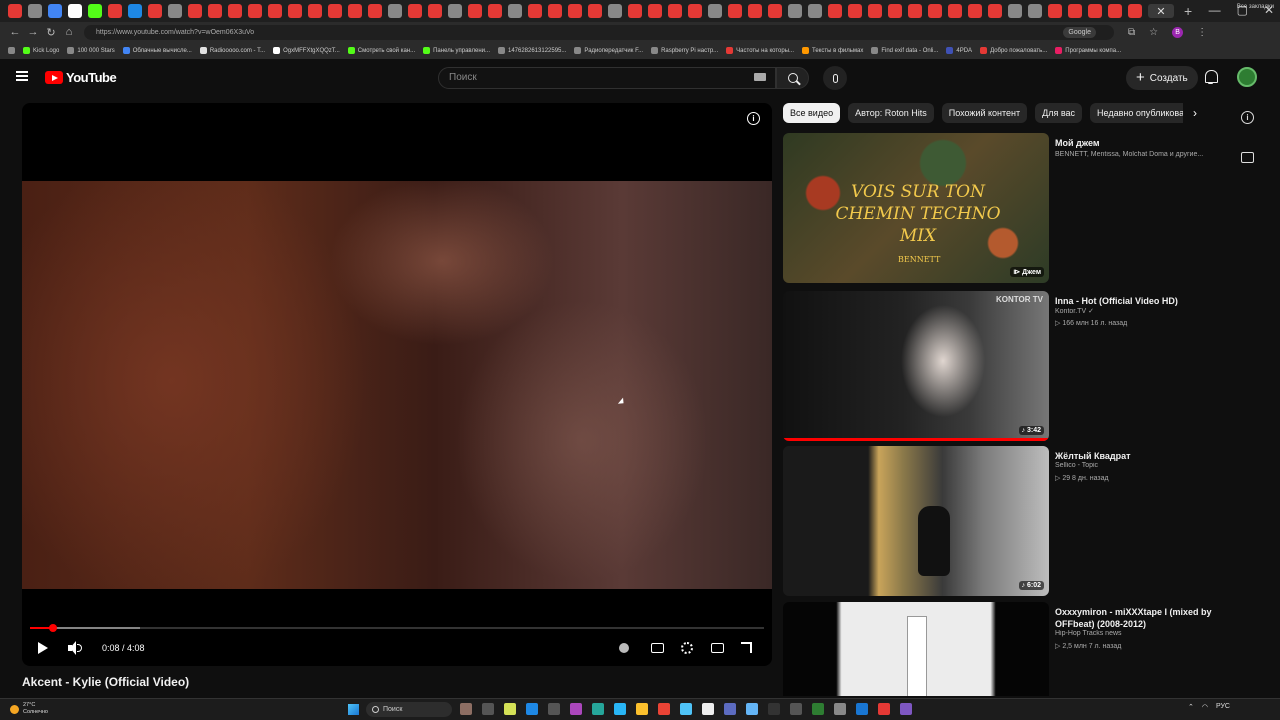  I want to click on active-tab: ✕, so click(1161, 11).